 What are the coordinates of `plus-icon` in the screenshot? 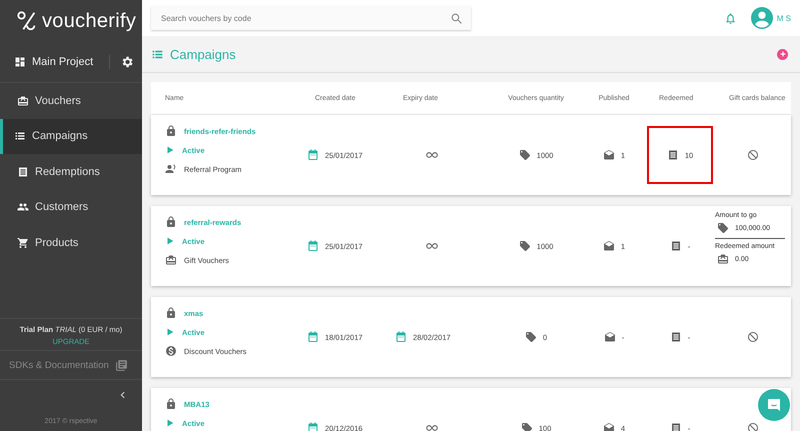 It's located at (782, 54).